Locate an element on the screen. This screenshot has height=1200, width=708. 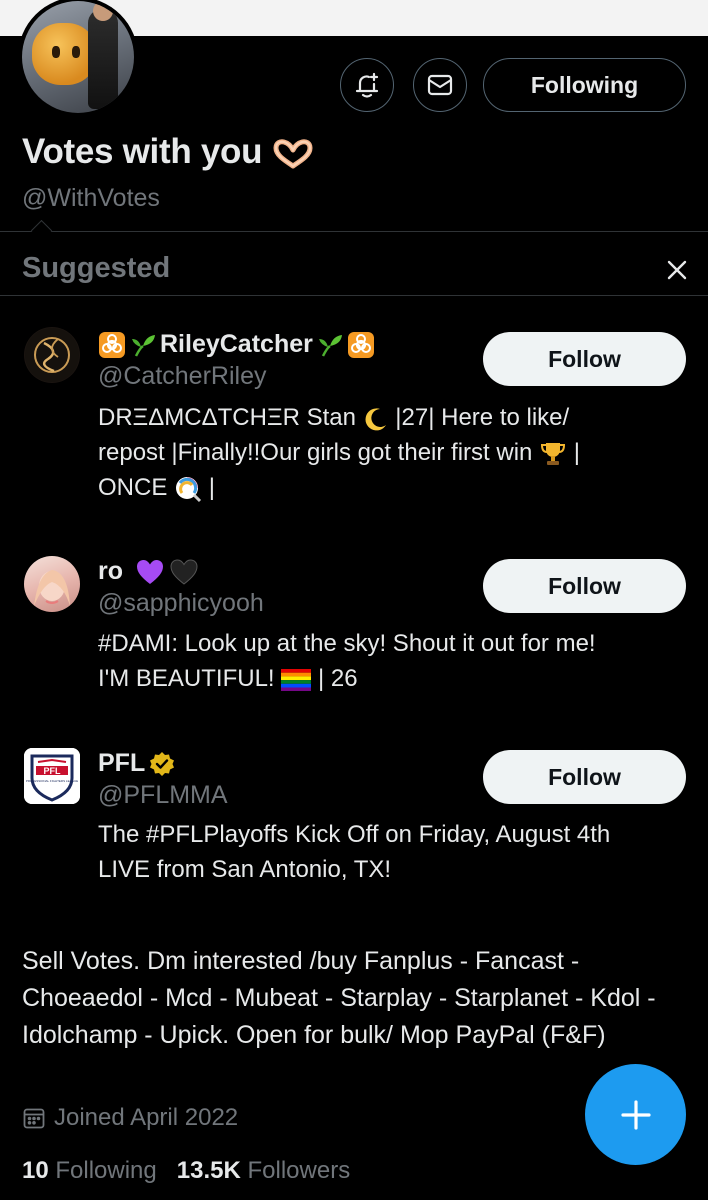
suggested-handle-ro: @sapphicyooh is located at coordinates (181, 603).